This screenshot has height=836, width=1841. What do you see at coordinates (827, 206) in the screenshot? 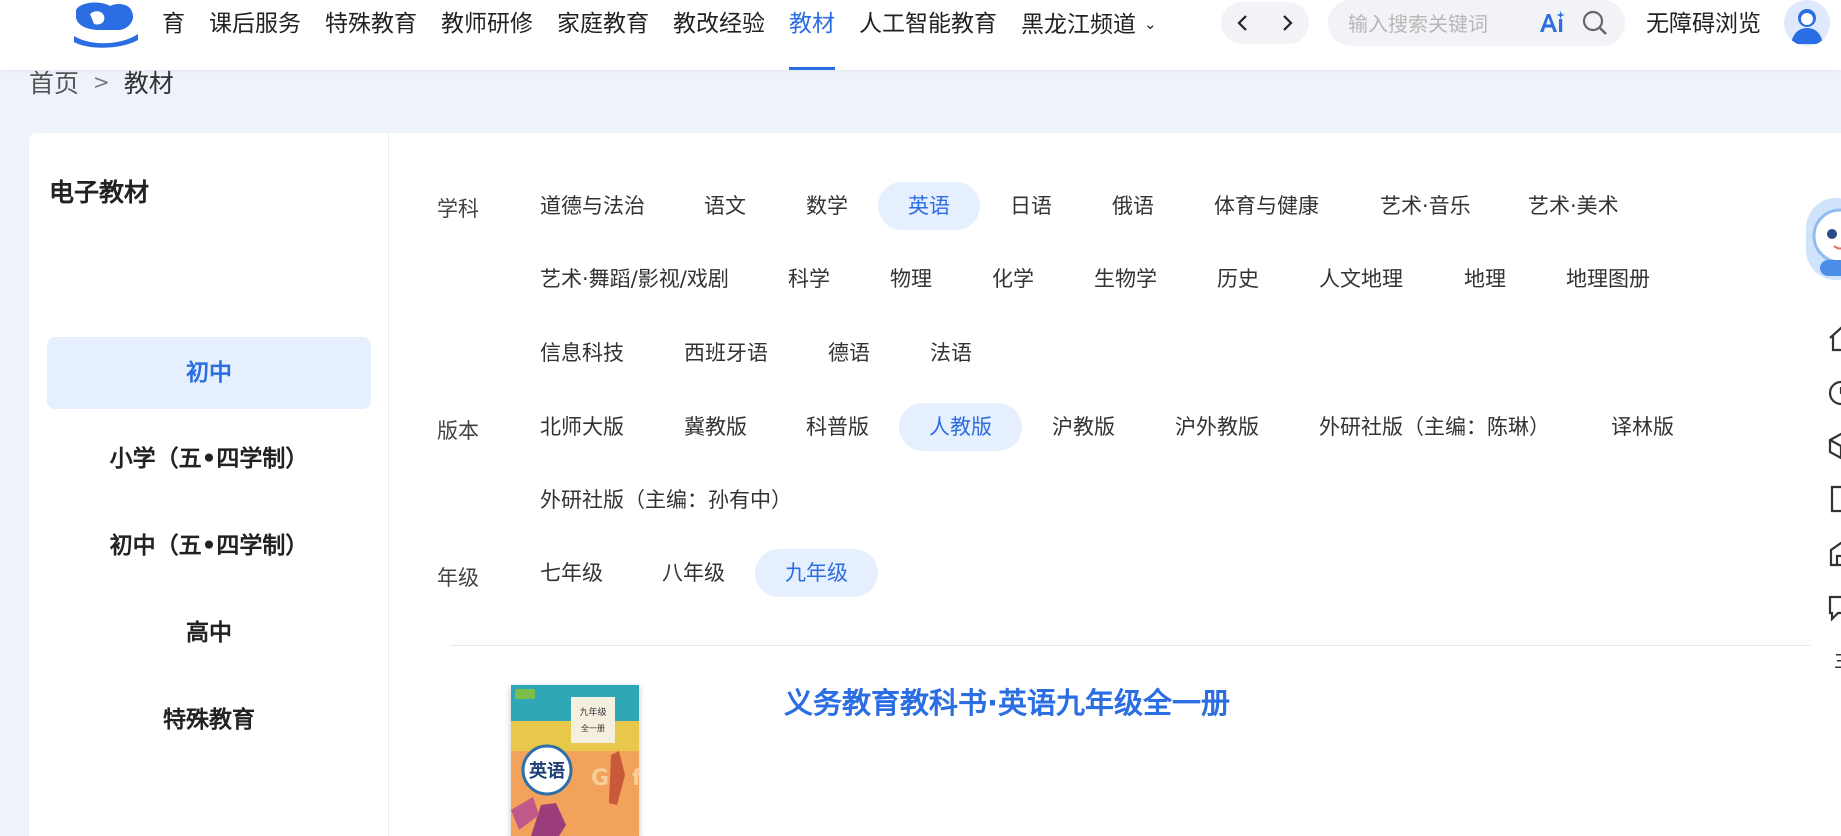
I see `subject-option: 数学` at bounding box center [827, 206].